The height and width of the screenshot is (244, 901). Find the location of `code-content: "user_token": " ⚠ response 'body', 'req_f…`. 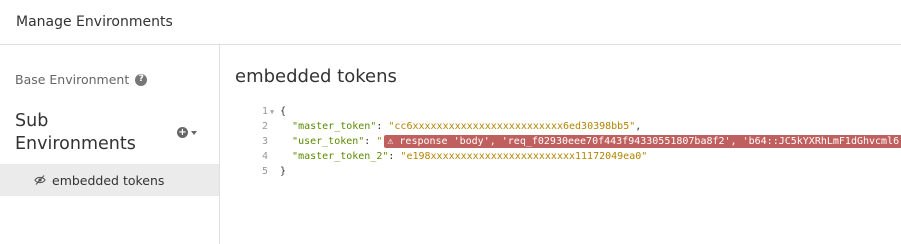

code-content: "user_token": " ⚠ response 'body', 'req_f… is located at coordinates (590, 141).